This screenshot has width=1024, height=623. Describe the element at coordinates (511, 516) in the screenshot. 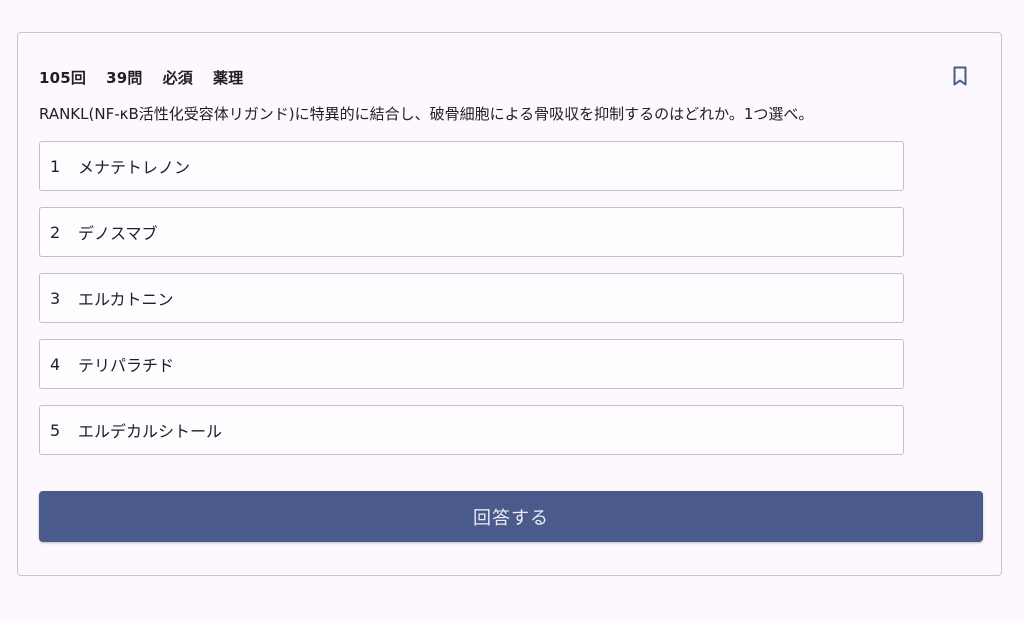

I see `submit-answer-button: 回答する` at that location.